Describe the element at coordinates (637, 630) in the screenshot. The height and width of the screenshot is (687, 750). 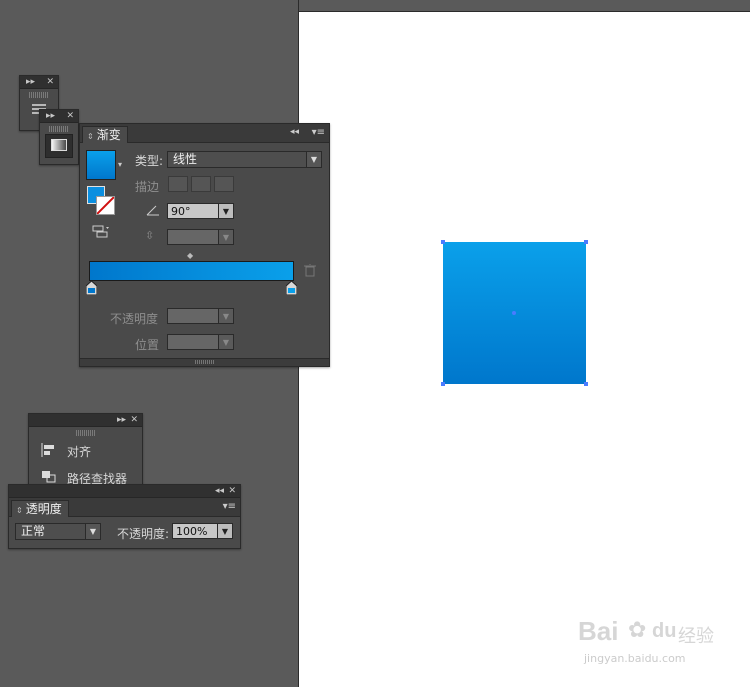
I see `paw-icon: ✿` at that location.